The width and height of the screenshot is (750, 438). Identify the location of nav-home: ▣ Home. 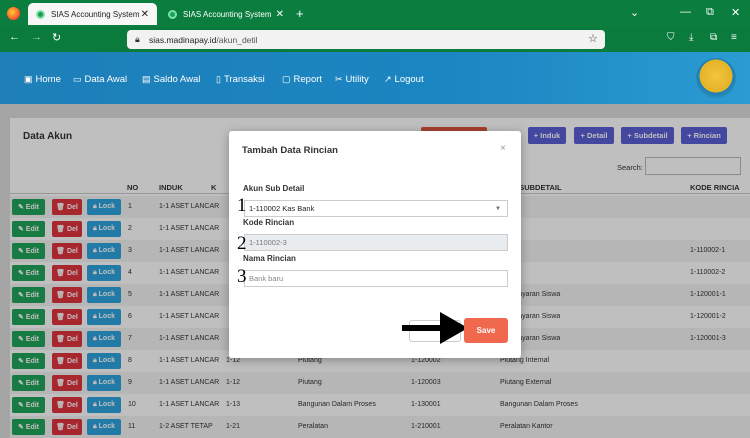
(42, 79).